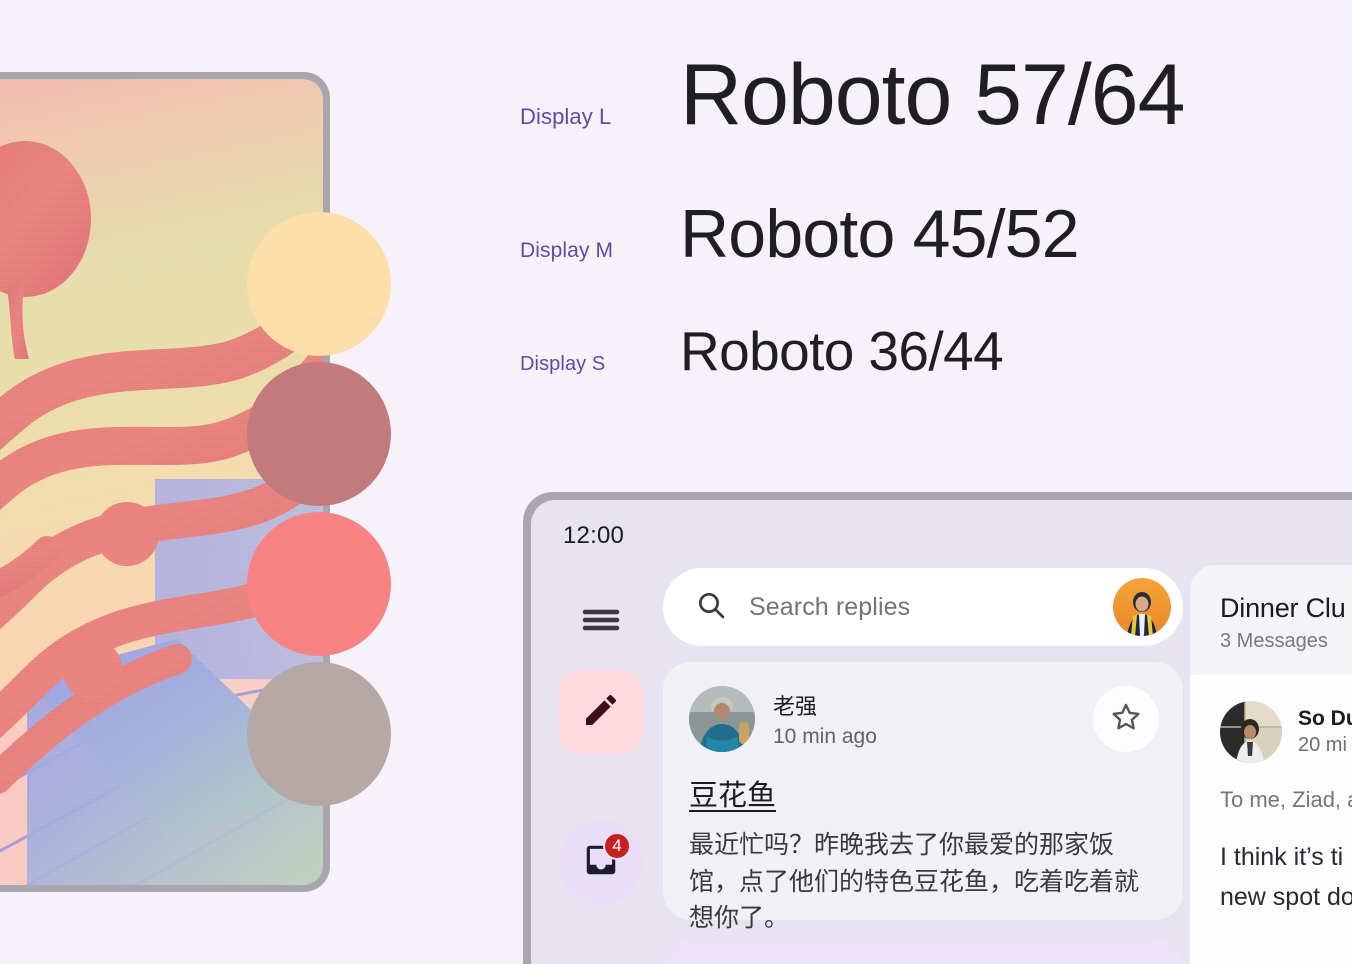  I want to click on type-row-display-m: Display M Roboto 45/52, so click(935, 234).